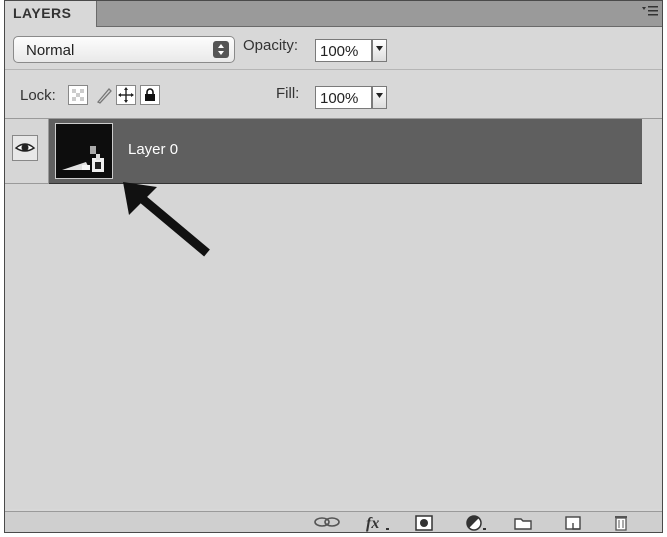 This screenshot has width=667, height=537. I want to click on layer-row: Layer 0, so click(333, 151).